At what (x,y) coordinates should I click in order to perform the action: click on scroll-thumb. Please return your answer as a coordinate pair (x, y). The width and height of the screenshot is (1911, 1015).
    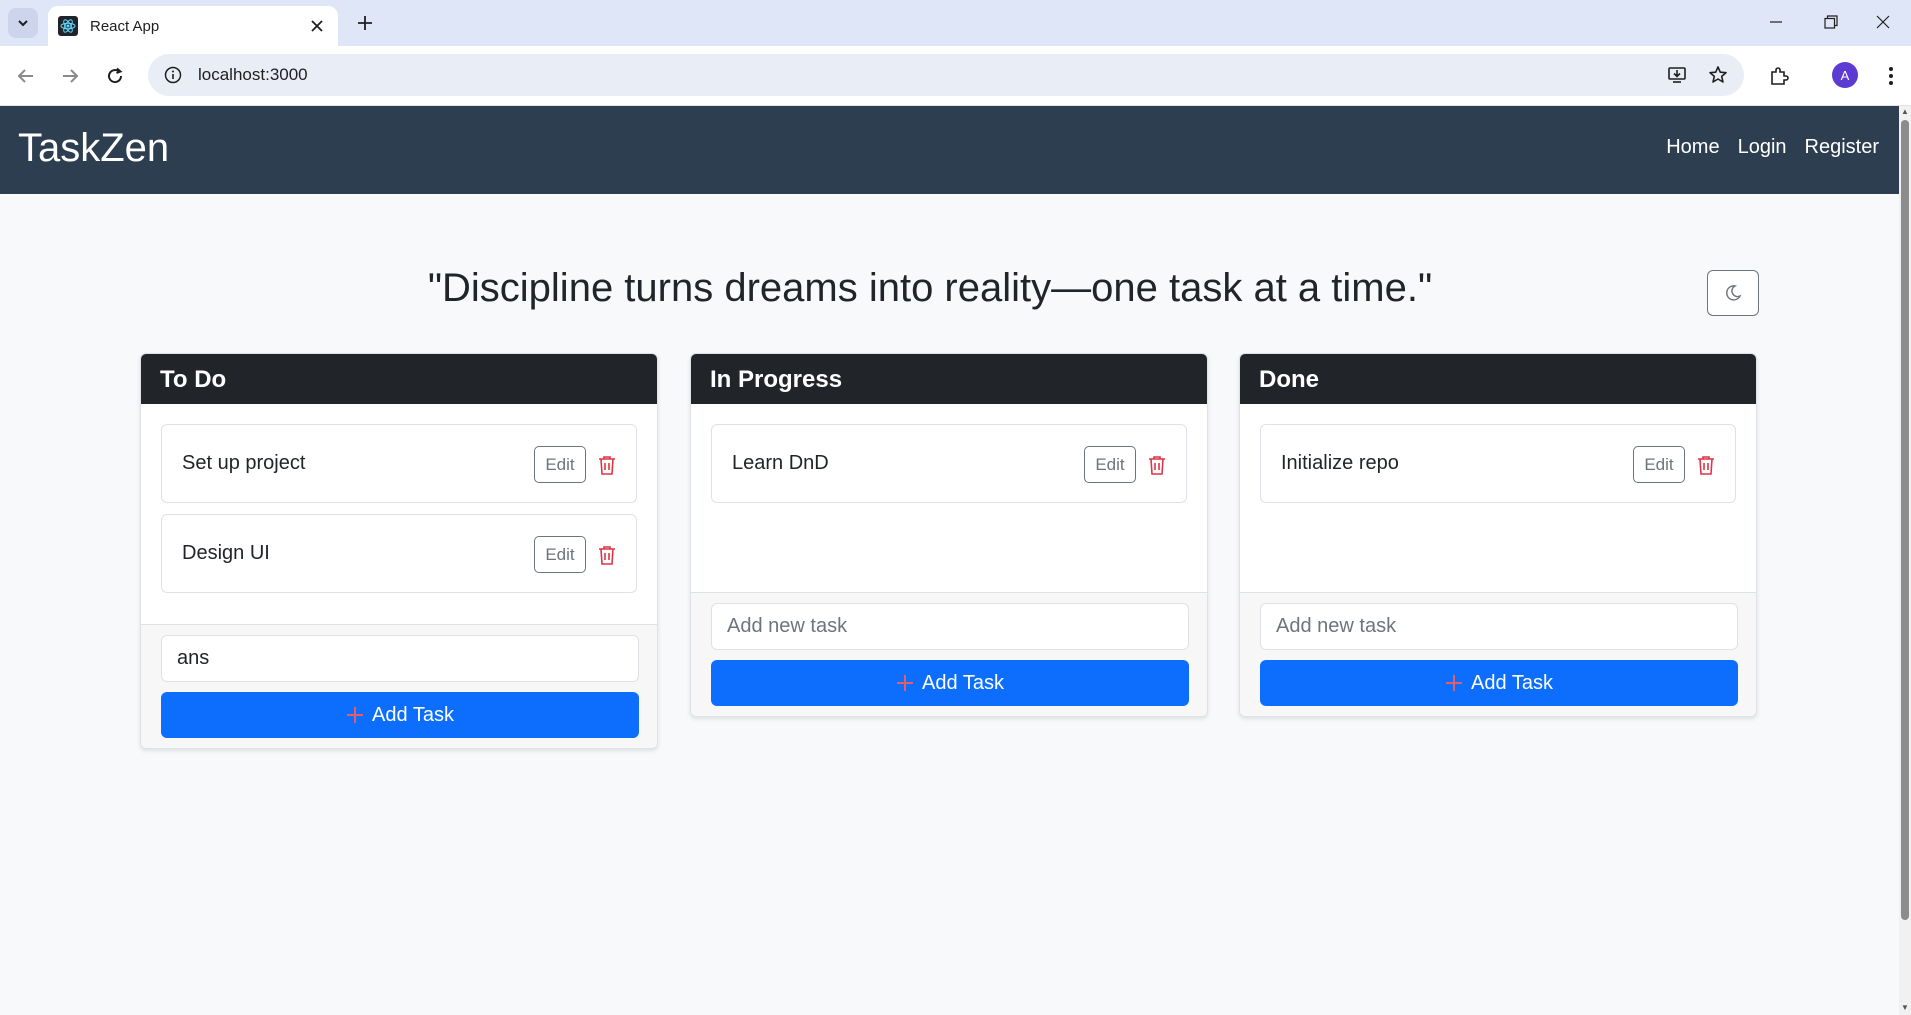
    Looking at the image, I should click on (1905, 520).